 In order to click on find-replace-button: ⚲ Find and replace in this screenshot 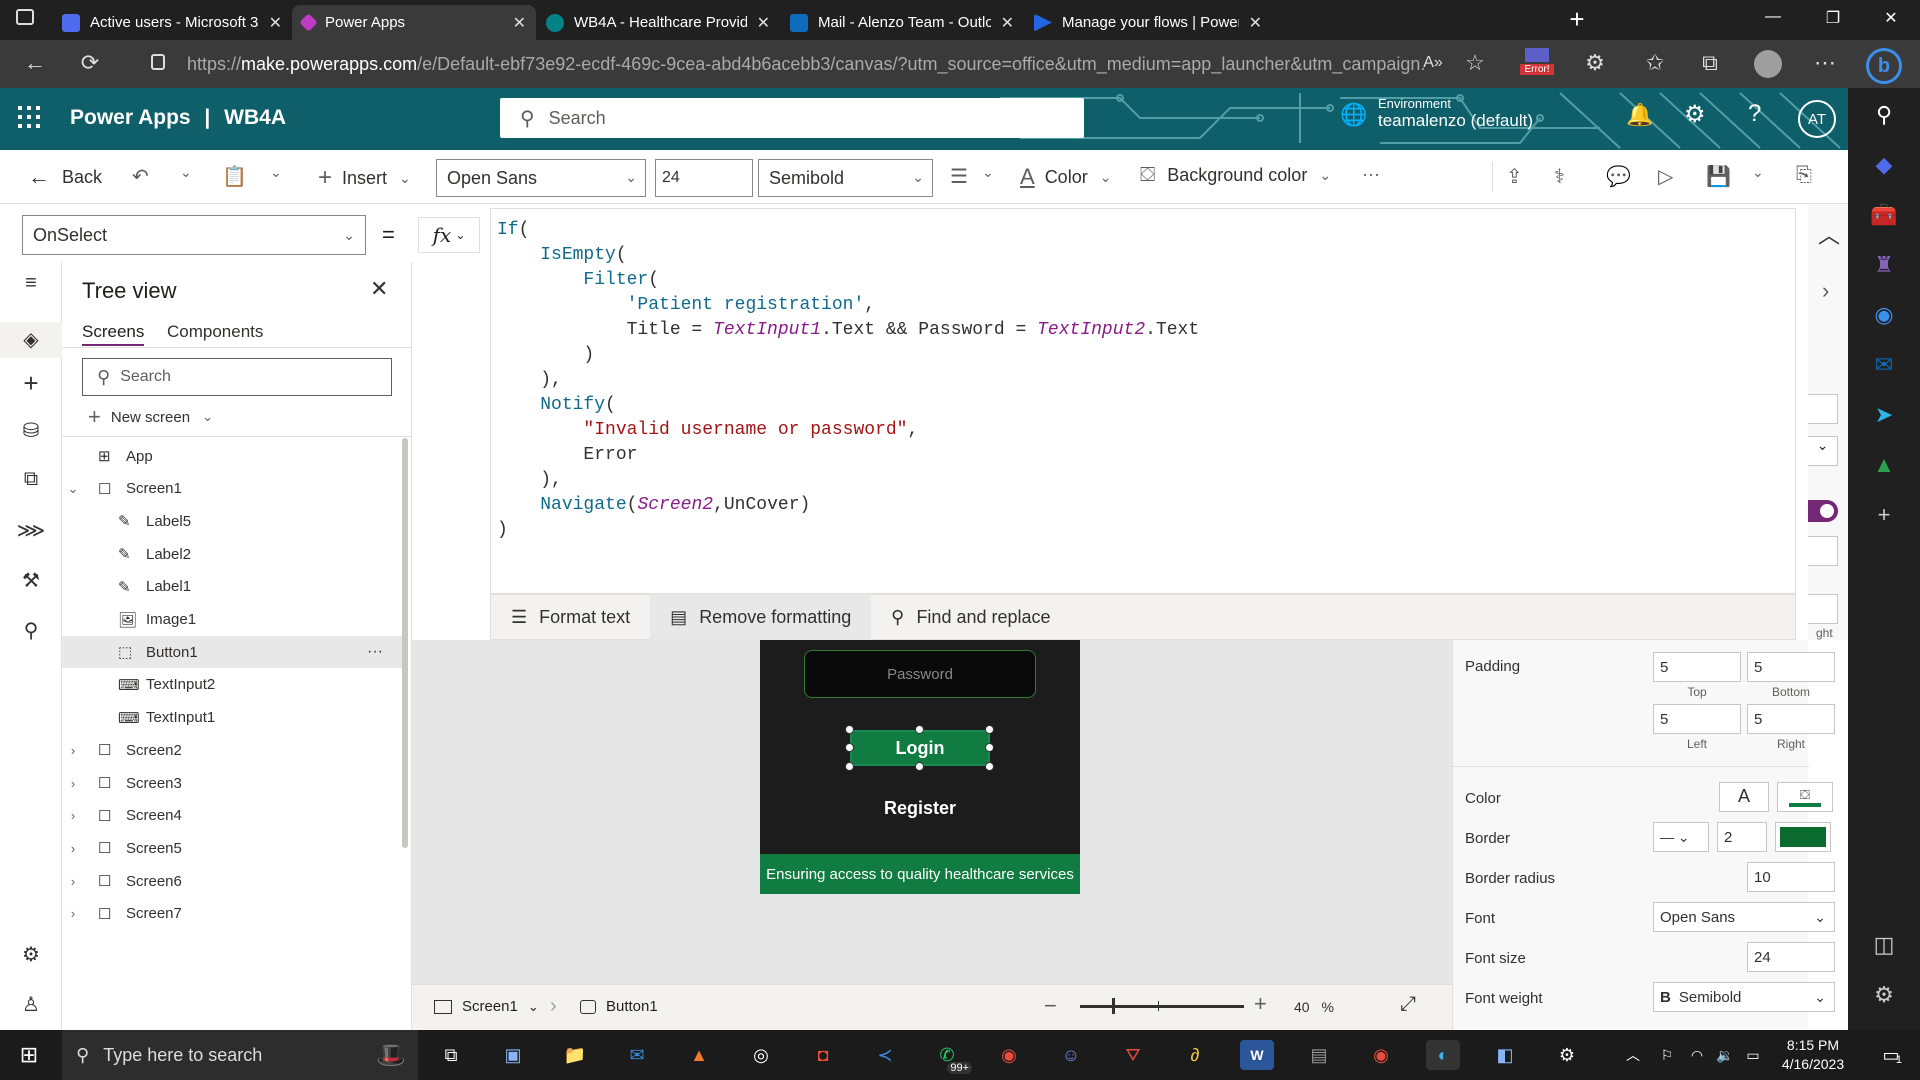, I will do `click(970, 617)`.